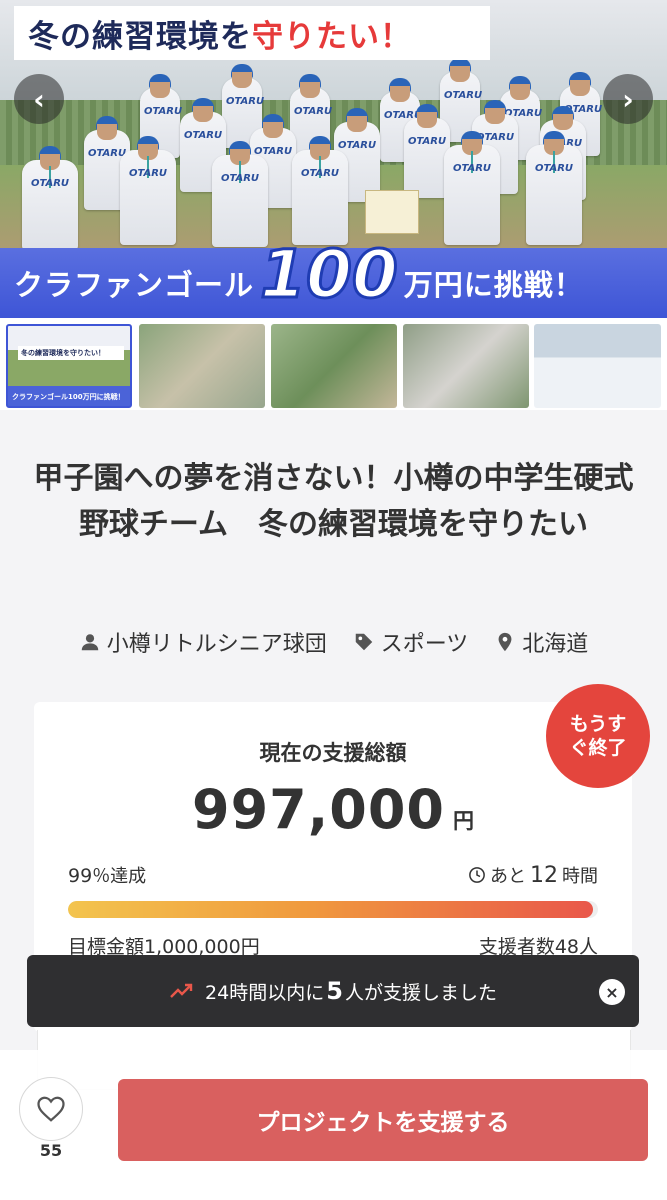 The width and height of the screenshot is (667, 1200). What do you see at coordinates (51, 1150) in the screenshot?
I see `favorite-count: 55` at bounding box center [51, 1150].